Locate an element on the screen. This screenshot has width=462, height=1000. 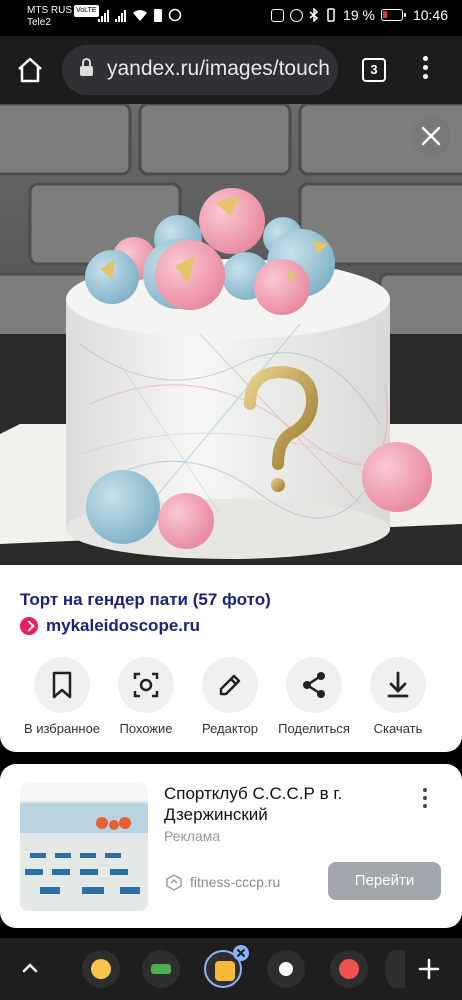
download-label: Скачать is located at coordinates (398, 728).